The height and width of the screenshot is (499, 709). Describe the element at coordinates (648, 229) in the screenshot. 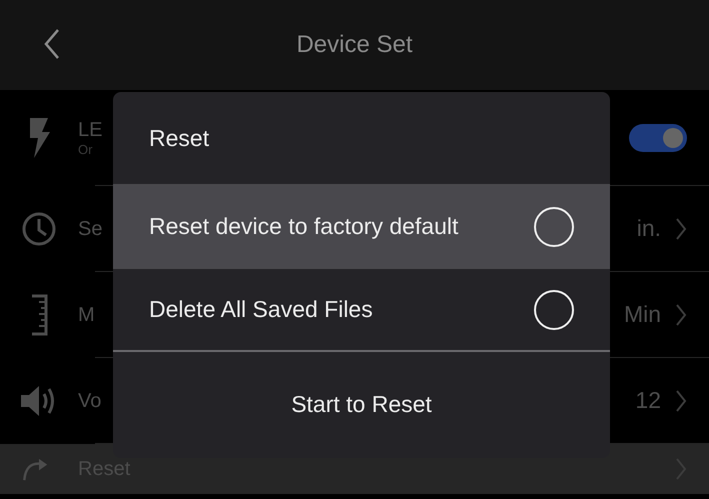

I see `setting-value: in.` at that location.